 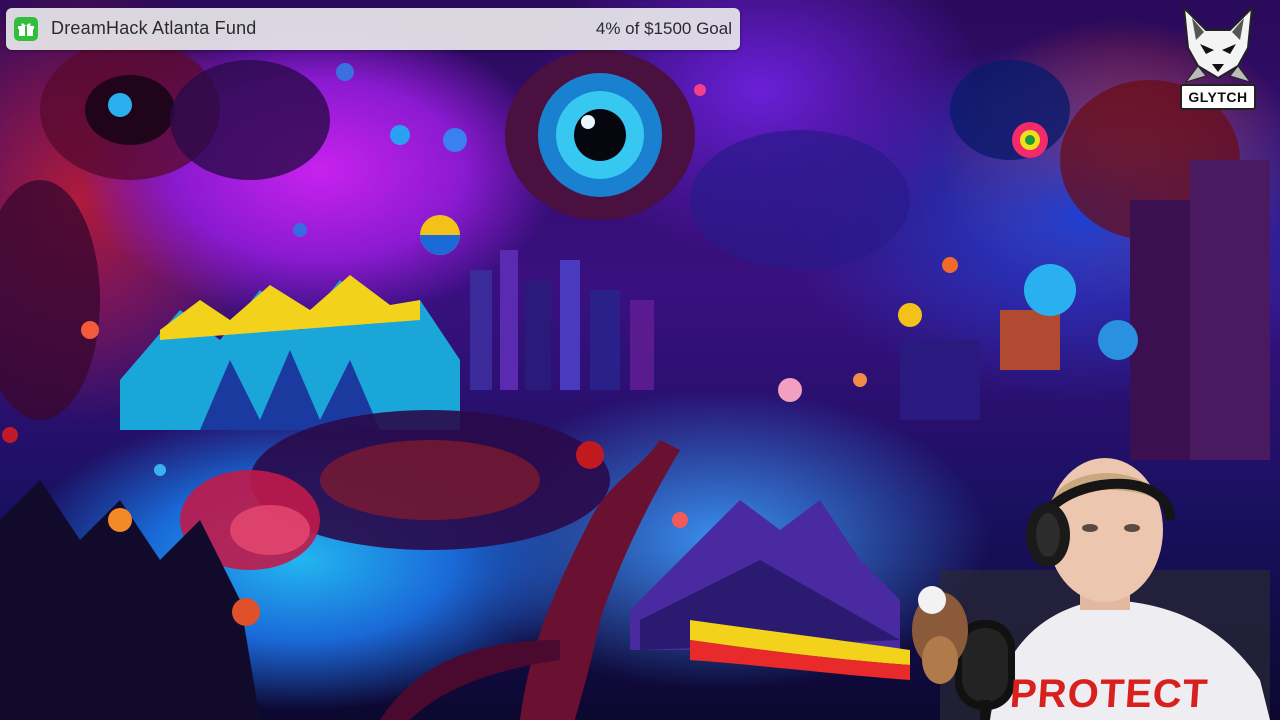 I want to click on shirt-text: PROTECT, so click(x=1109, y=694).